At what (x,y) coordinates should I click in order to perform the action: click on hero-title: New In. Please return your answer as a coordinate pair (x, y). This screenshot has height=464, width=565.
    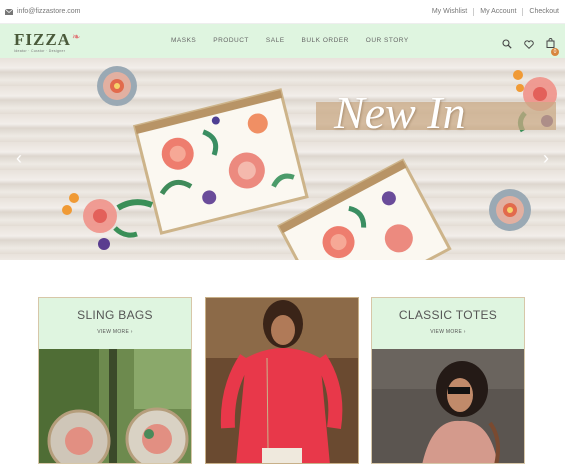
    Looking at the image, I should click on (436, 113).